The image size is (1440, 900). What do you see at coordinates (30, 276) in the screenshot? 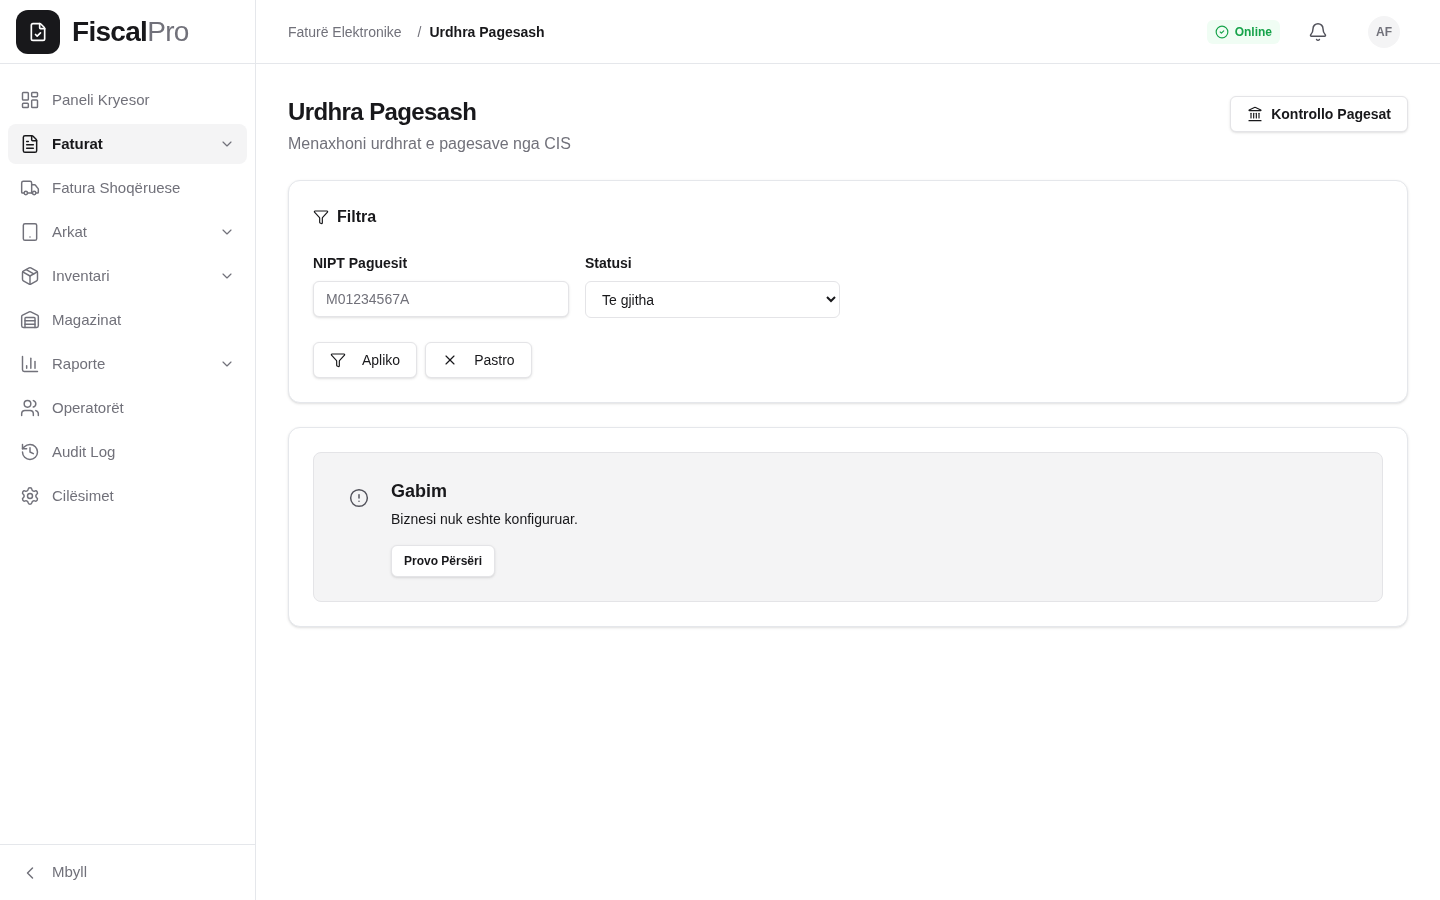
I see `box-icon` at bounding box center [30, 276].